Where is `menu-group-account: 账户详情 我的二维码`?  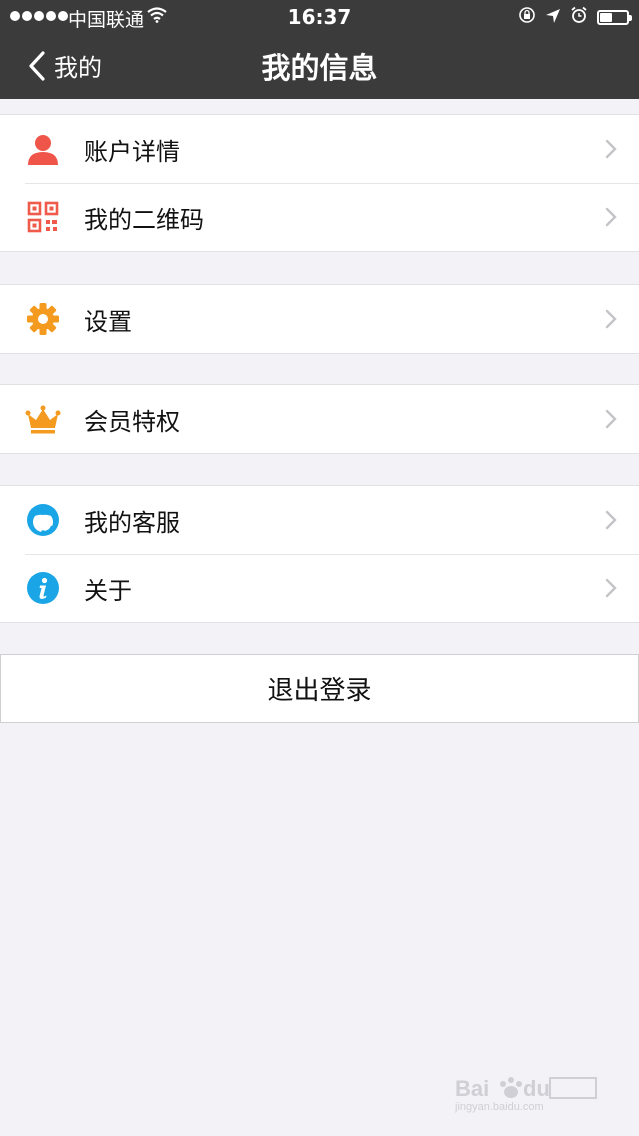 menu-group-account: 账户详情 我的二维码 is located at coordinates (319, 183).